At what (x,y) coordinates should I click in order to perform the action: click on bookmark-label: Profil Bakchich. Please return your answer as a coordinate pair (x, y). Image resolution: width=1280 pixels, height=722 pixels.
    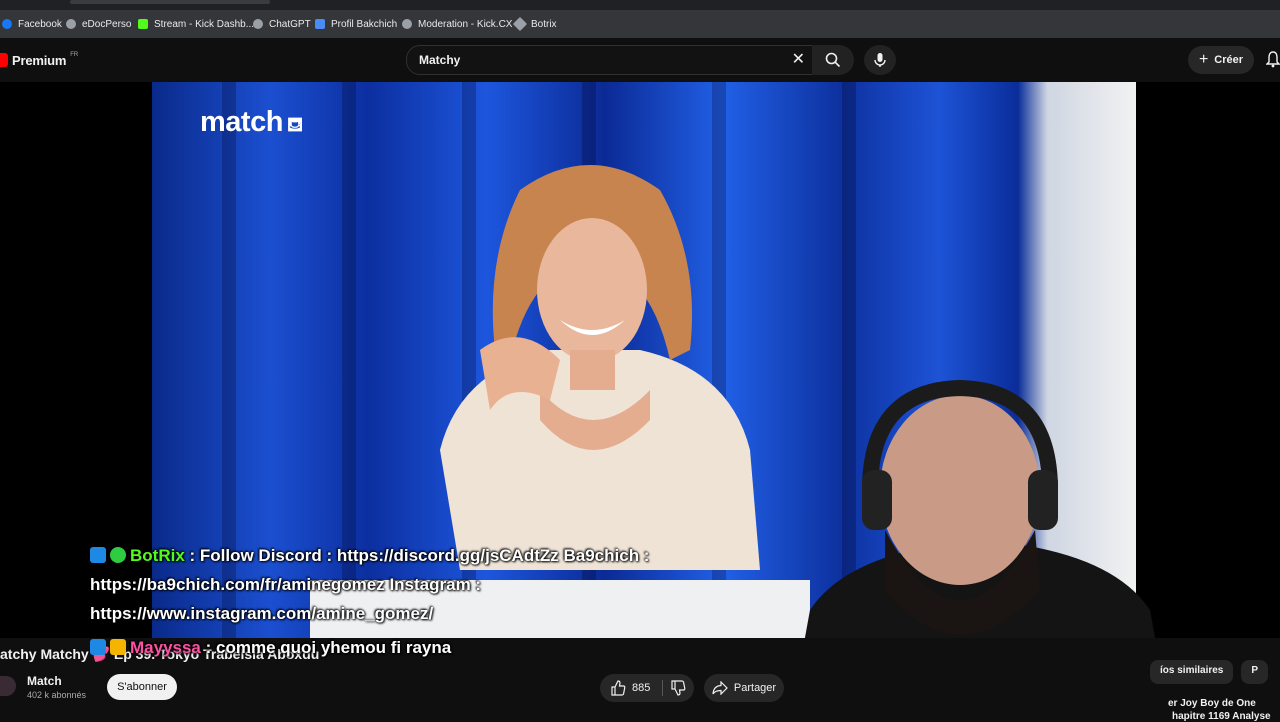
    Looking at the image, I should click on (364, 24).